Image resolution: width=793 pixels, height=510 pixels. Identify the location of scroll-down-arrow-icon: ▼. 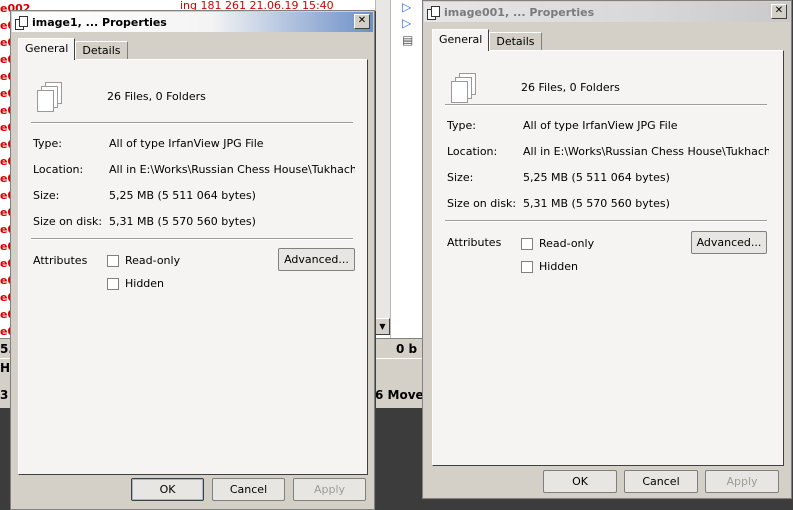
(382, 326).